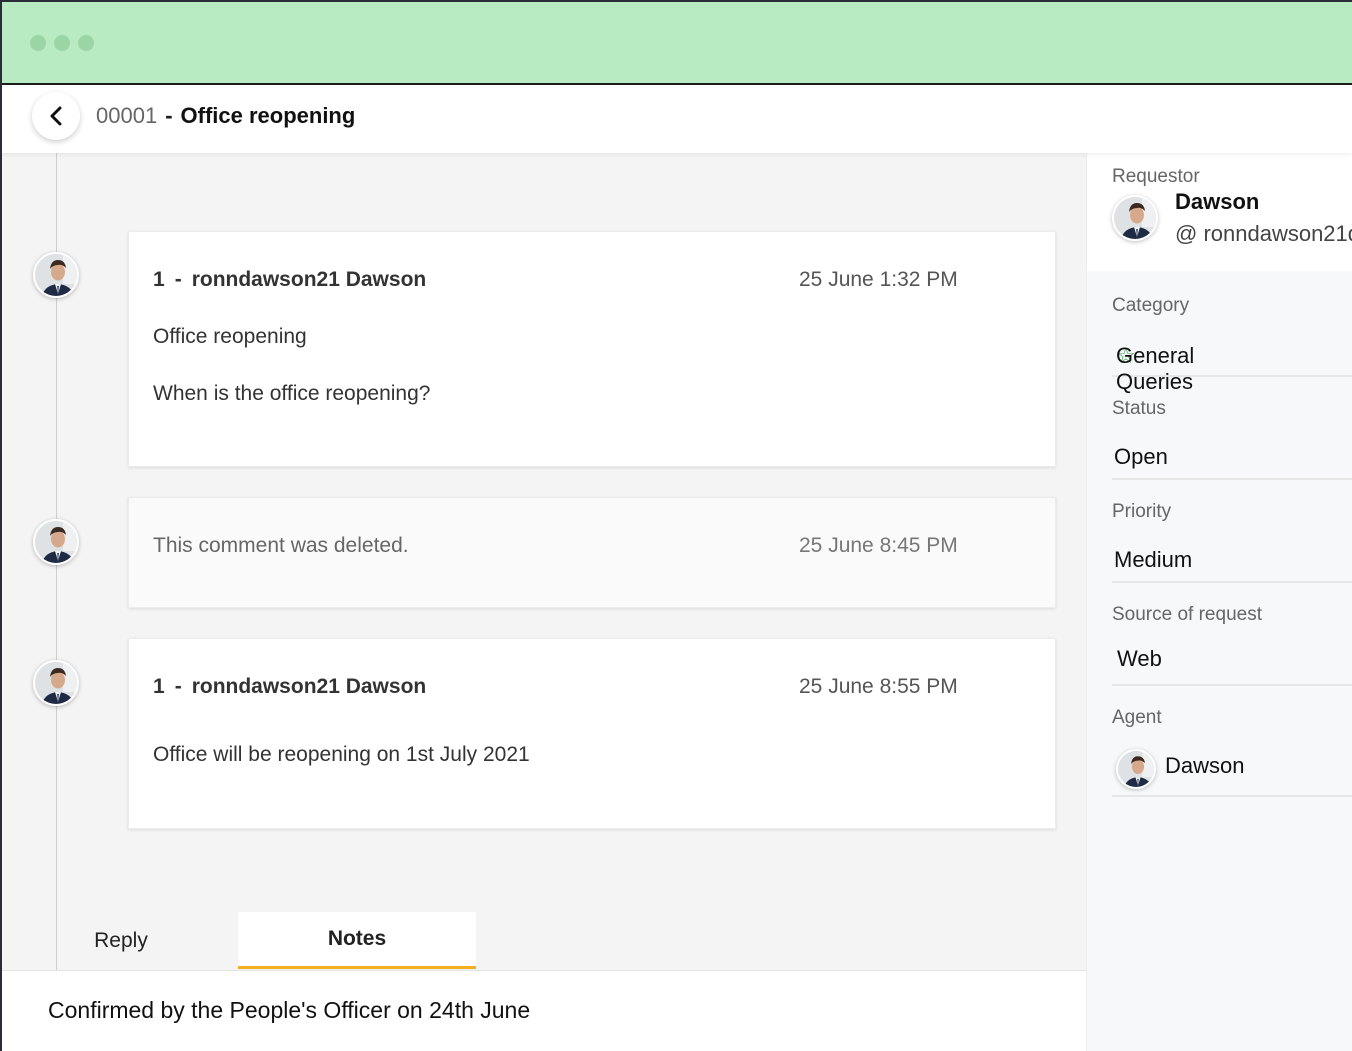  Describe the element at coordinates (544, 941) in the screenshot. I see `compose-tabs: Reply Notes` at that location.